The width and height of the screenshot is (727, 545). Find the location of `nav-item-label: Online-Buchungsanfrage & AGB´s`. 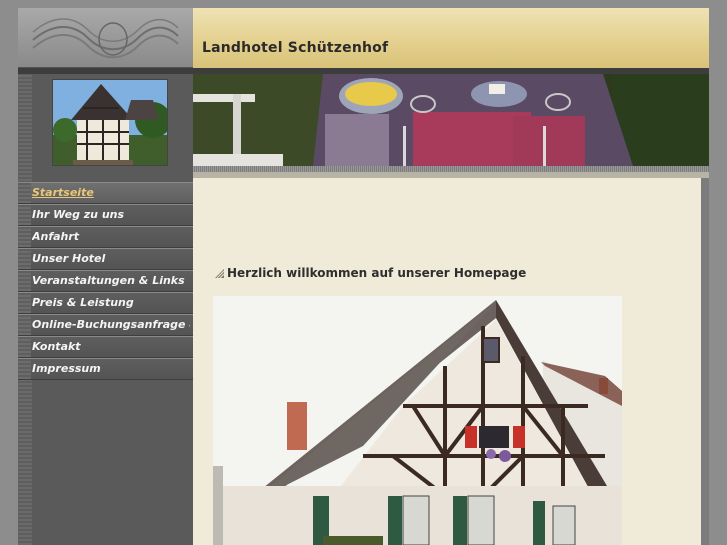

nav-item-label: Online-Buchungsanfrage & AGB´s is located at coordinates (111, 324).